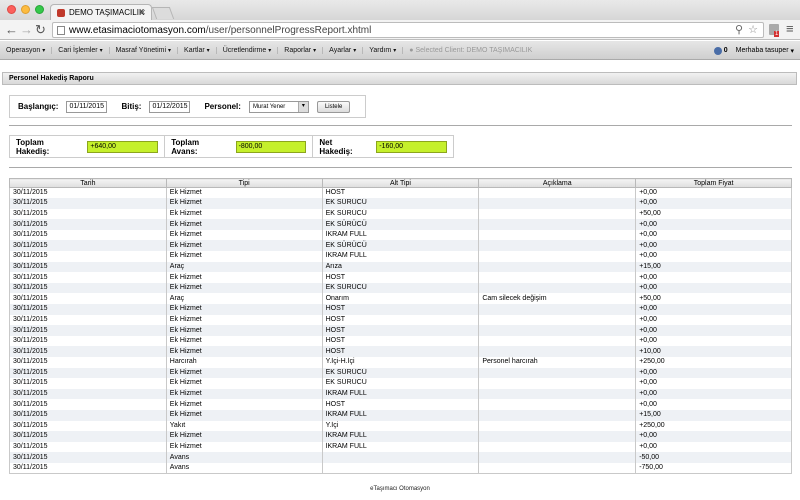 The height and width of the screenshot is (500, 800). What do you see at coordinates (40, 30) in the screenshot?
I see `reload-icon: ↻` at bounding box center [40, 30].